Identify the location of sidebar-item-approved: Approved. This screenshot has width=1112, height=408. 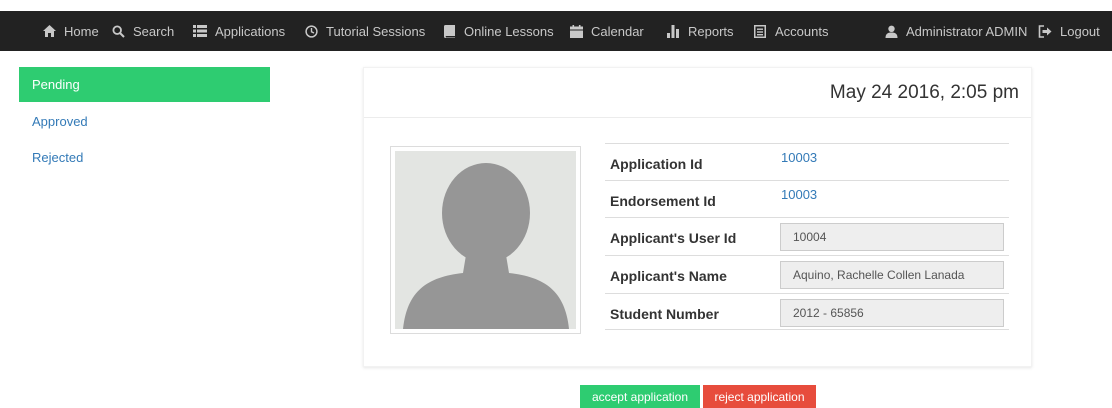
(144, 121).